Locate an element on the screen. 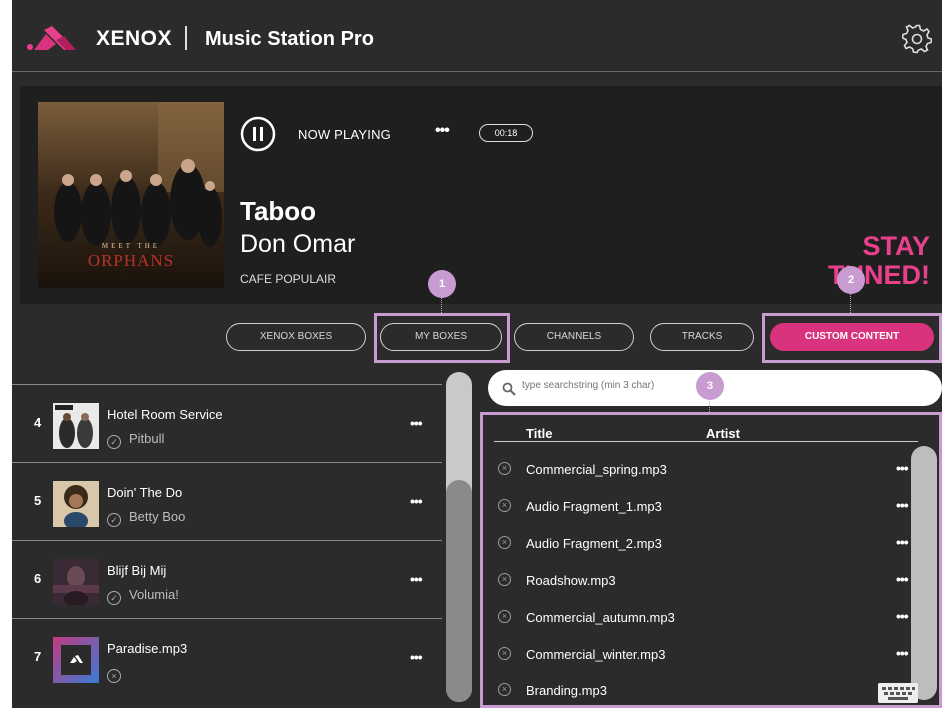  track-title: Hotel Room Service is located at coordinates (165, 414).